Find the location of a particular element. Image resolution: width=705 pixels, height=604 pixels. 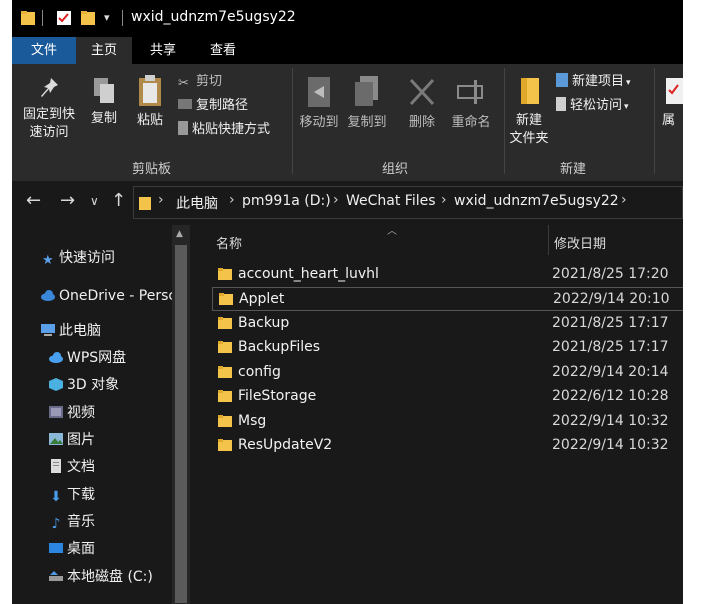

easy-access-icon is located at coordinates (561, 104).